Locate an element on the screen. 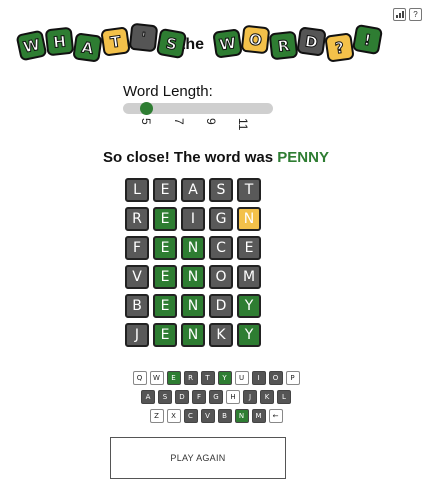 The height and width of the screenshot is (482, 432). keyboard-key: U is located at coordinates (241, 378).